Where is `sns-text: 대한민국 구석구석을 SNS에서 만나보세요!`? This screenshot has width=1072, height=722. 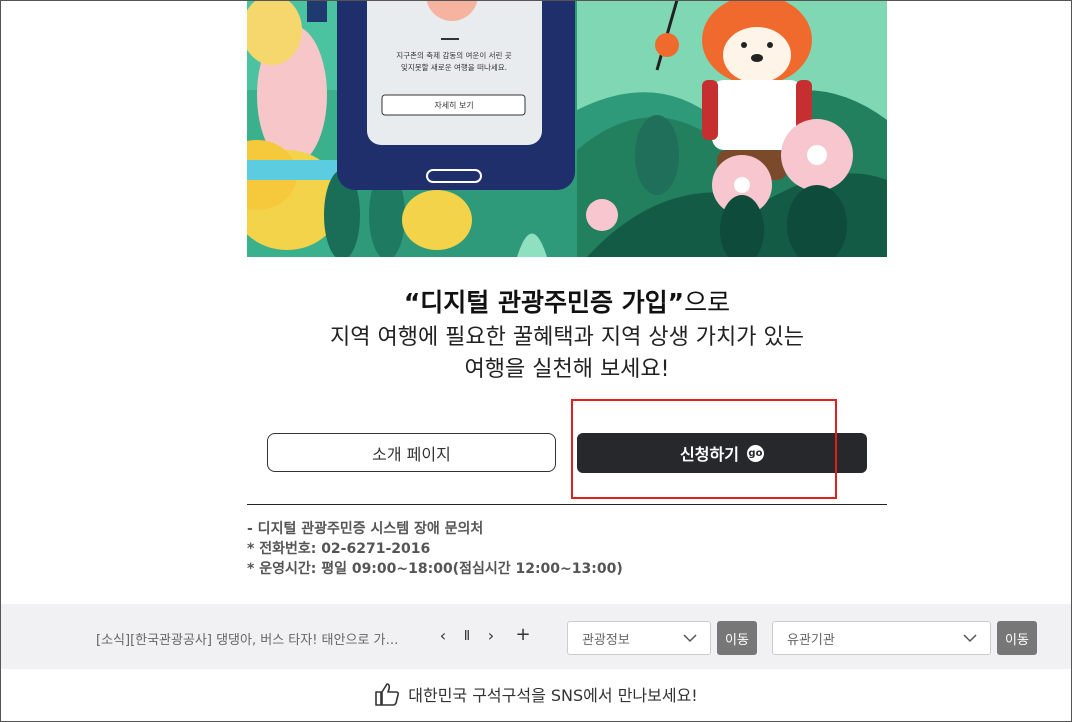 sns-text: 대한민국 구석구석을 SNS에서 만나보세요! is located at coordinates (553, 695).